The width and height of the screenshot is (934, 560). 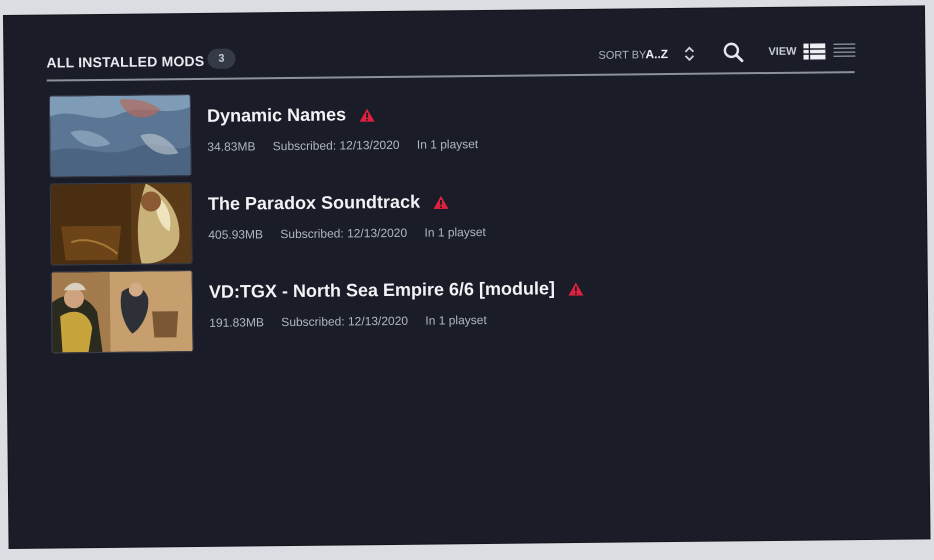 I want to click on mod-title-row: Dynamic Names, so click(x=291, y=115).